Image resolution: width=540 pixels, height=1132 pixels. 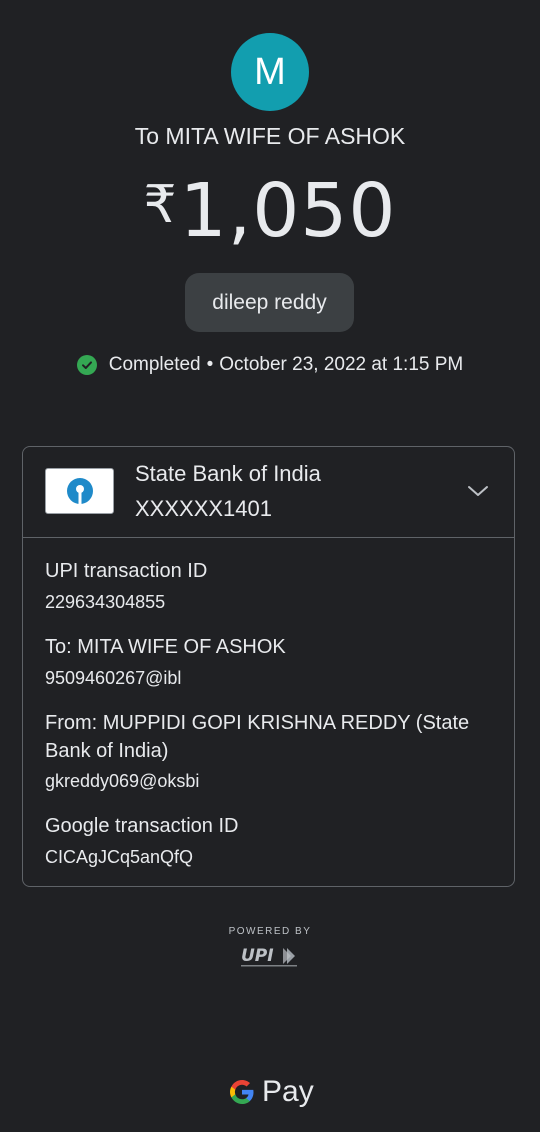 I want to click on to-label: To: MITA WIFE OF ASHOK, so click(x=165, y=647).